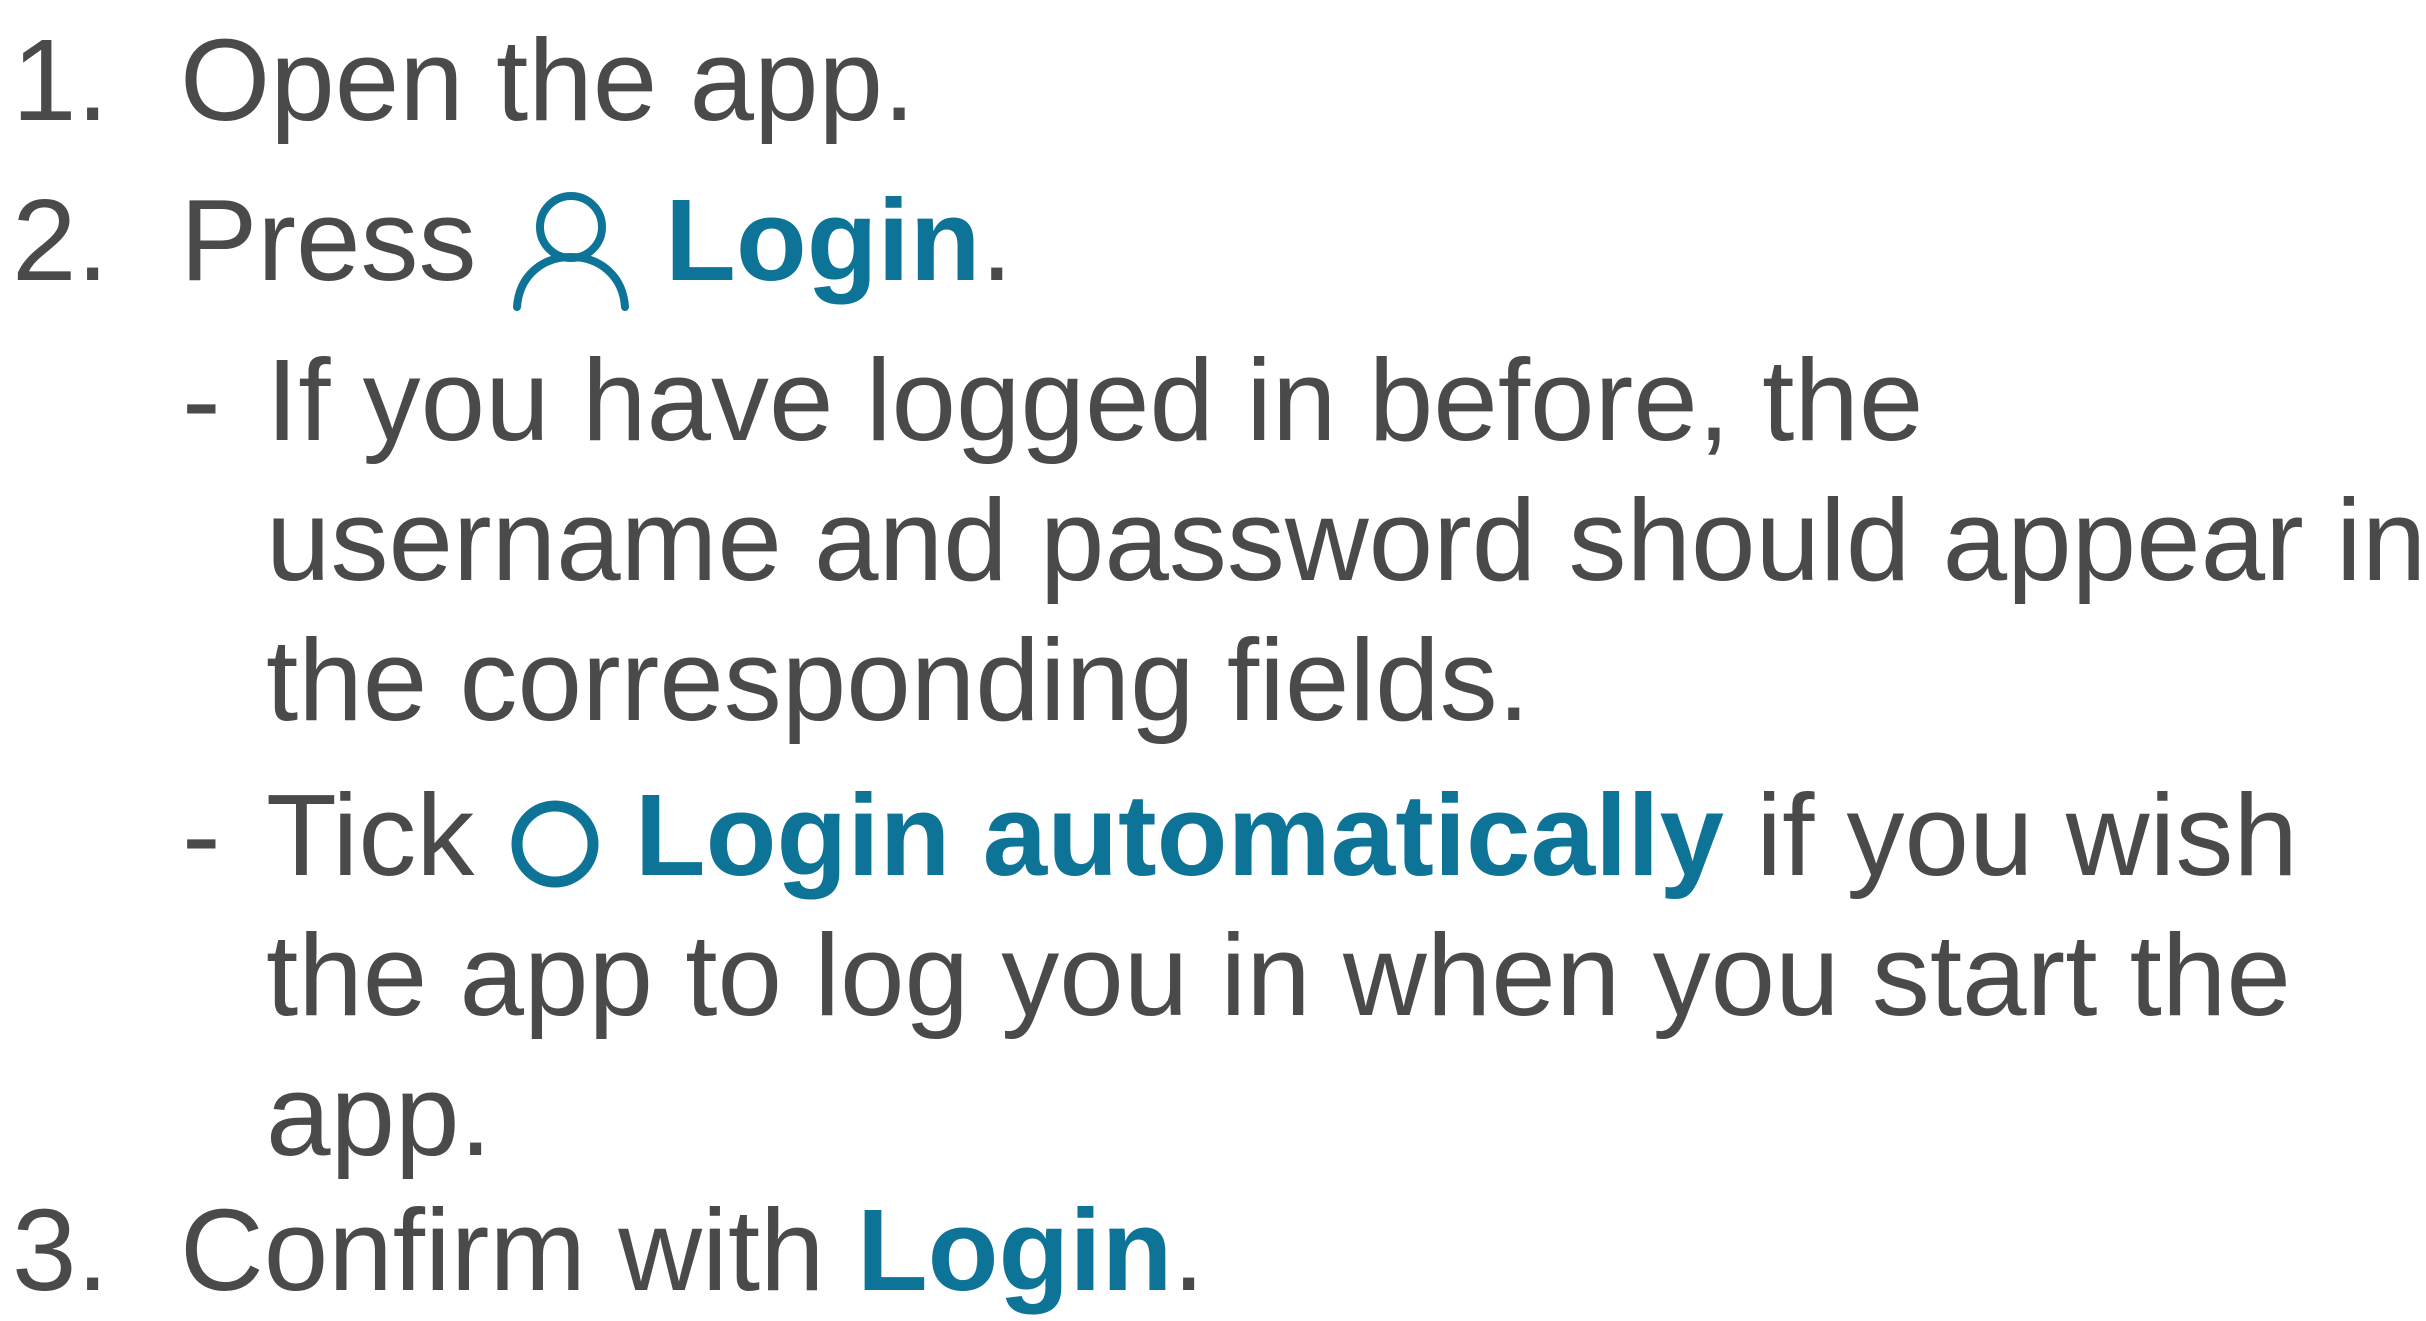 The height and width of the screenshot is (1321, 2426). I want to click on step-number: 2., so click(60, 240).